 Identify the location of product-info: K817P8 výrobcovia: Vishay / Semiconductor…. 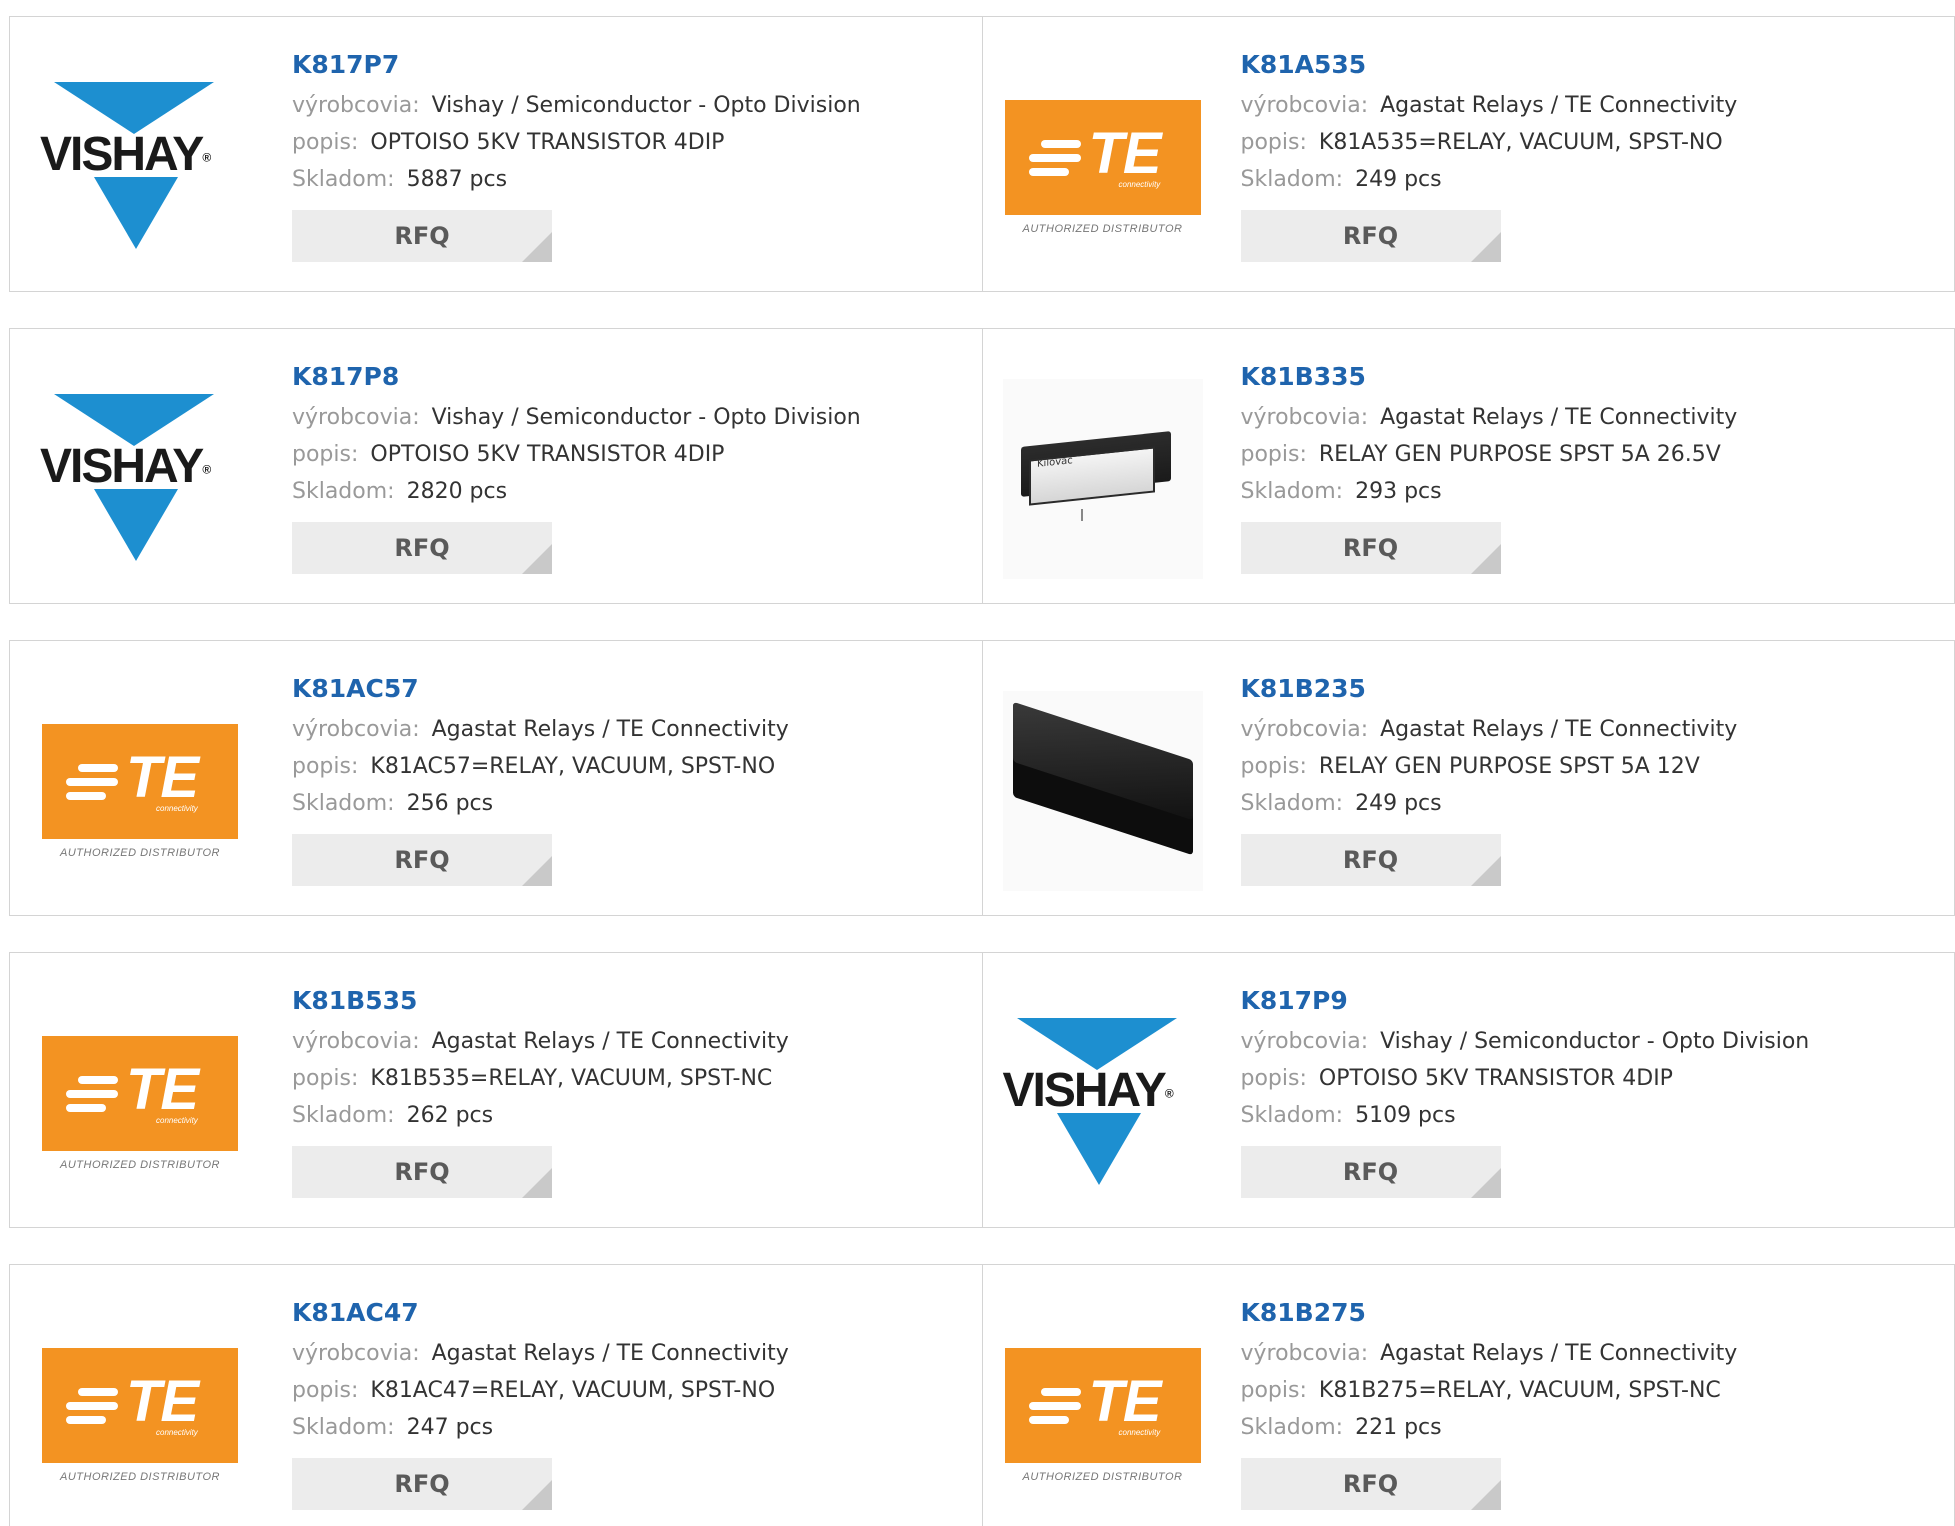
(576, 466).